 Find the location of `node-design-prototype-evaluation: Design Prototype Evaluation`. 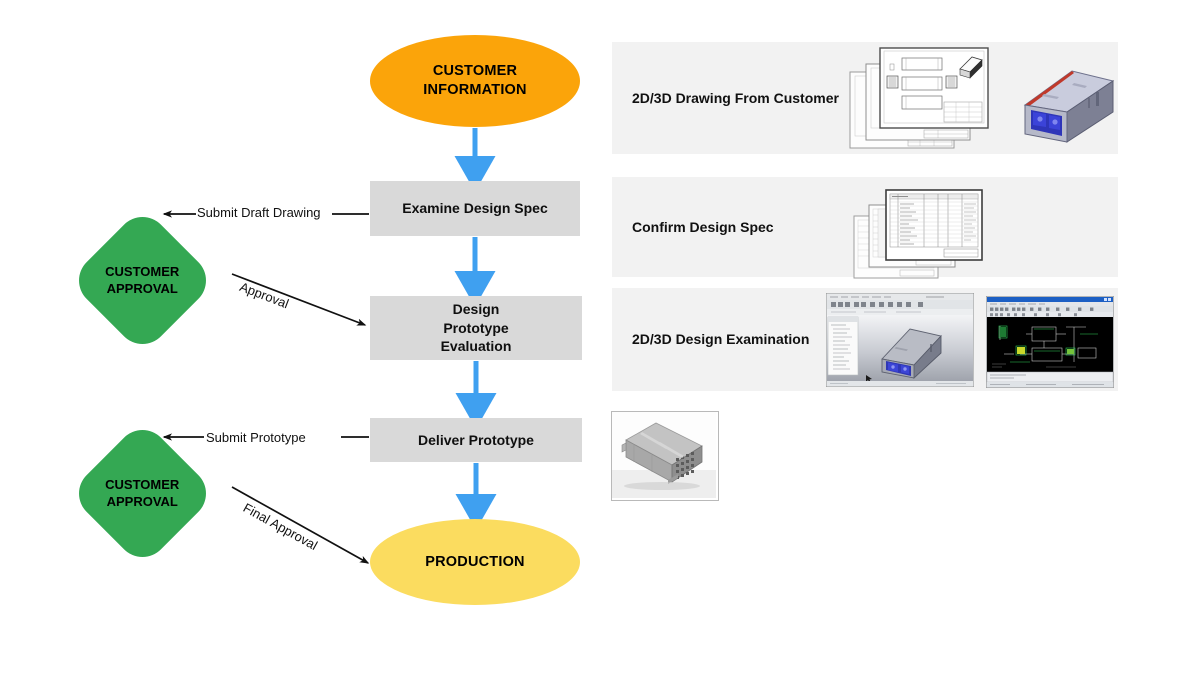

node-design-prototype-evaluation: Design Prototype Evaluation is located at coordinates (476, 328).